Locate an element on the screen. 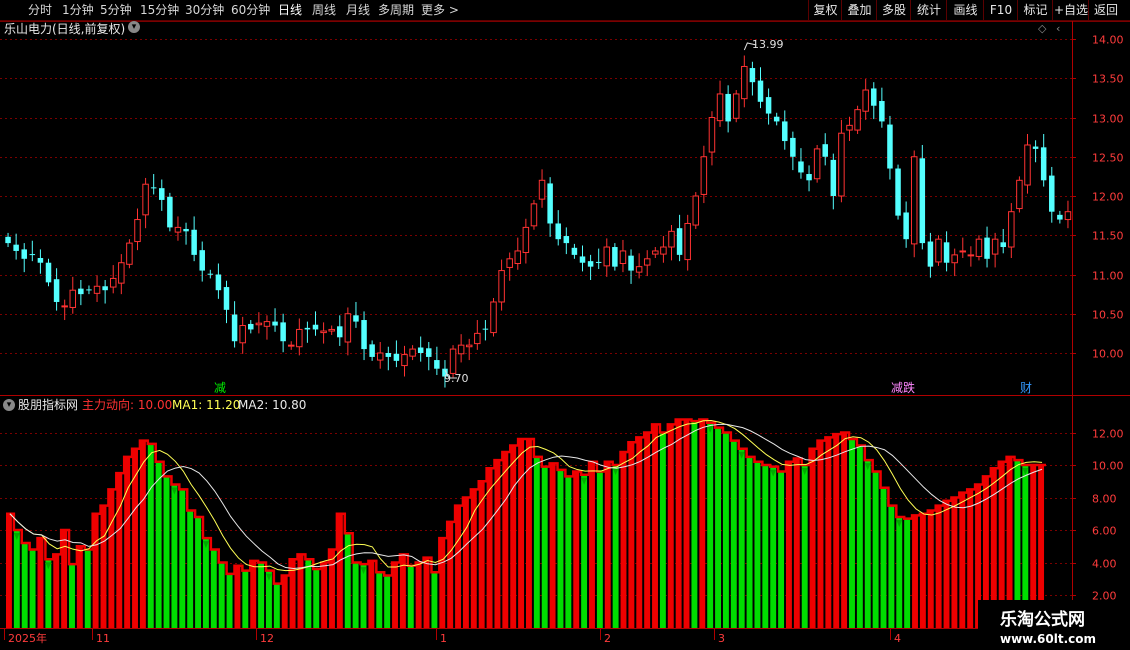 Image resolution: width=1130 pixels, height=650 pixels. chevron-left-icon: ‹ is located at coordinates (1058, 29).